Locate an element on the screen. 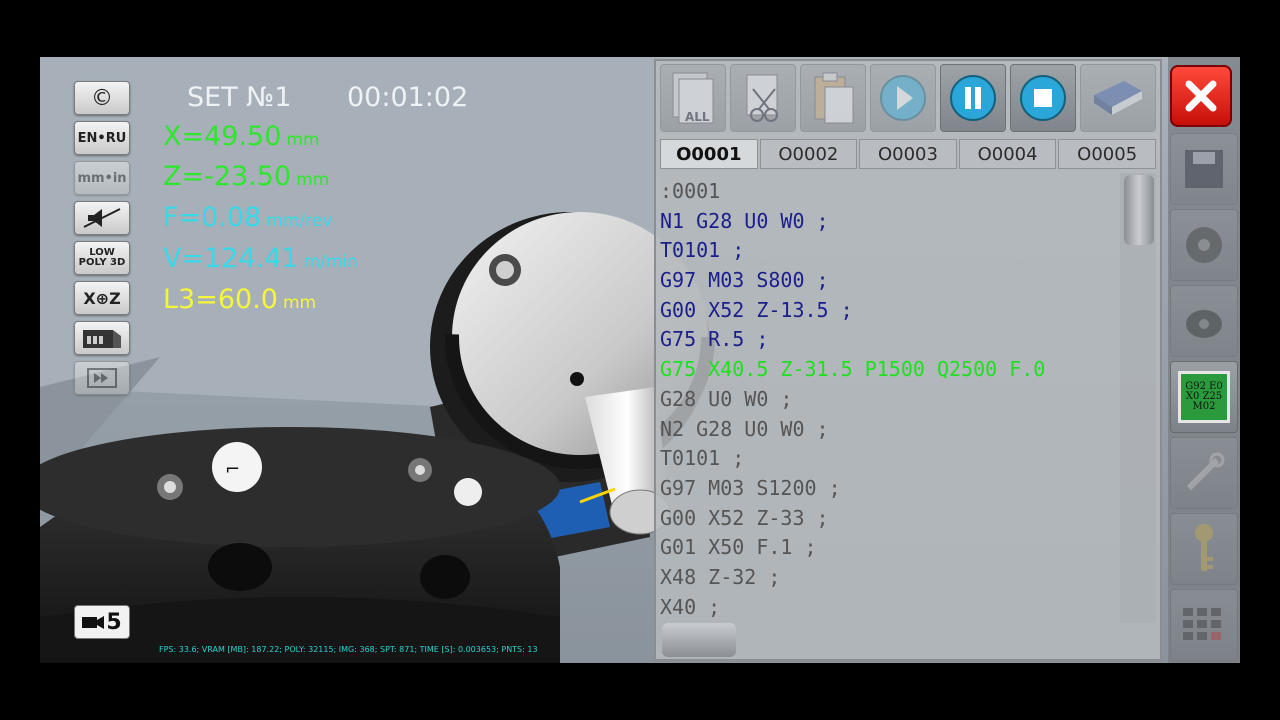  x-coordinate: X=49.50 mm is located at coordinates (241, 136).